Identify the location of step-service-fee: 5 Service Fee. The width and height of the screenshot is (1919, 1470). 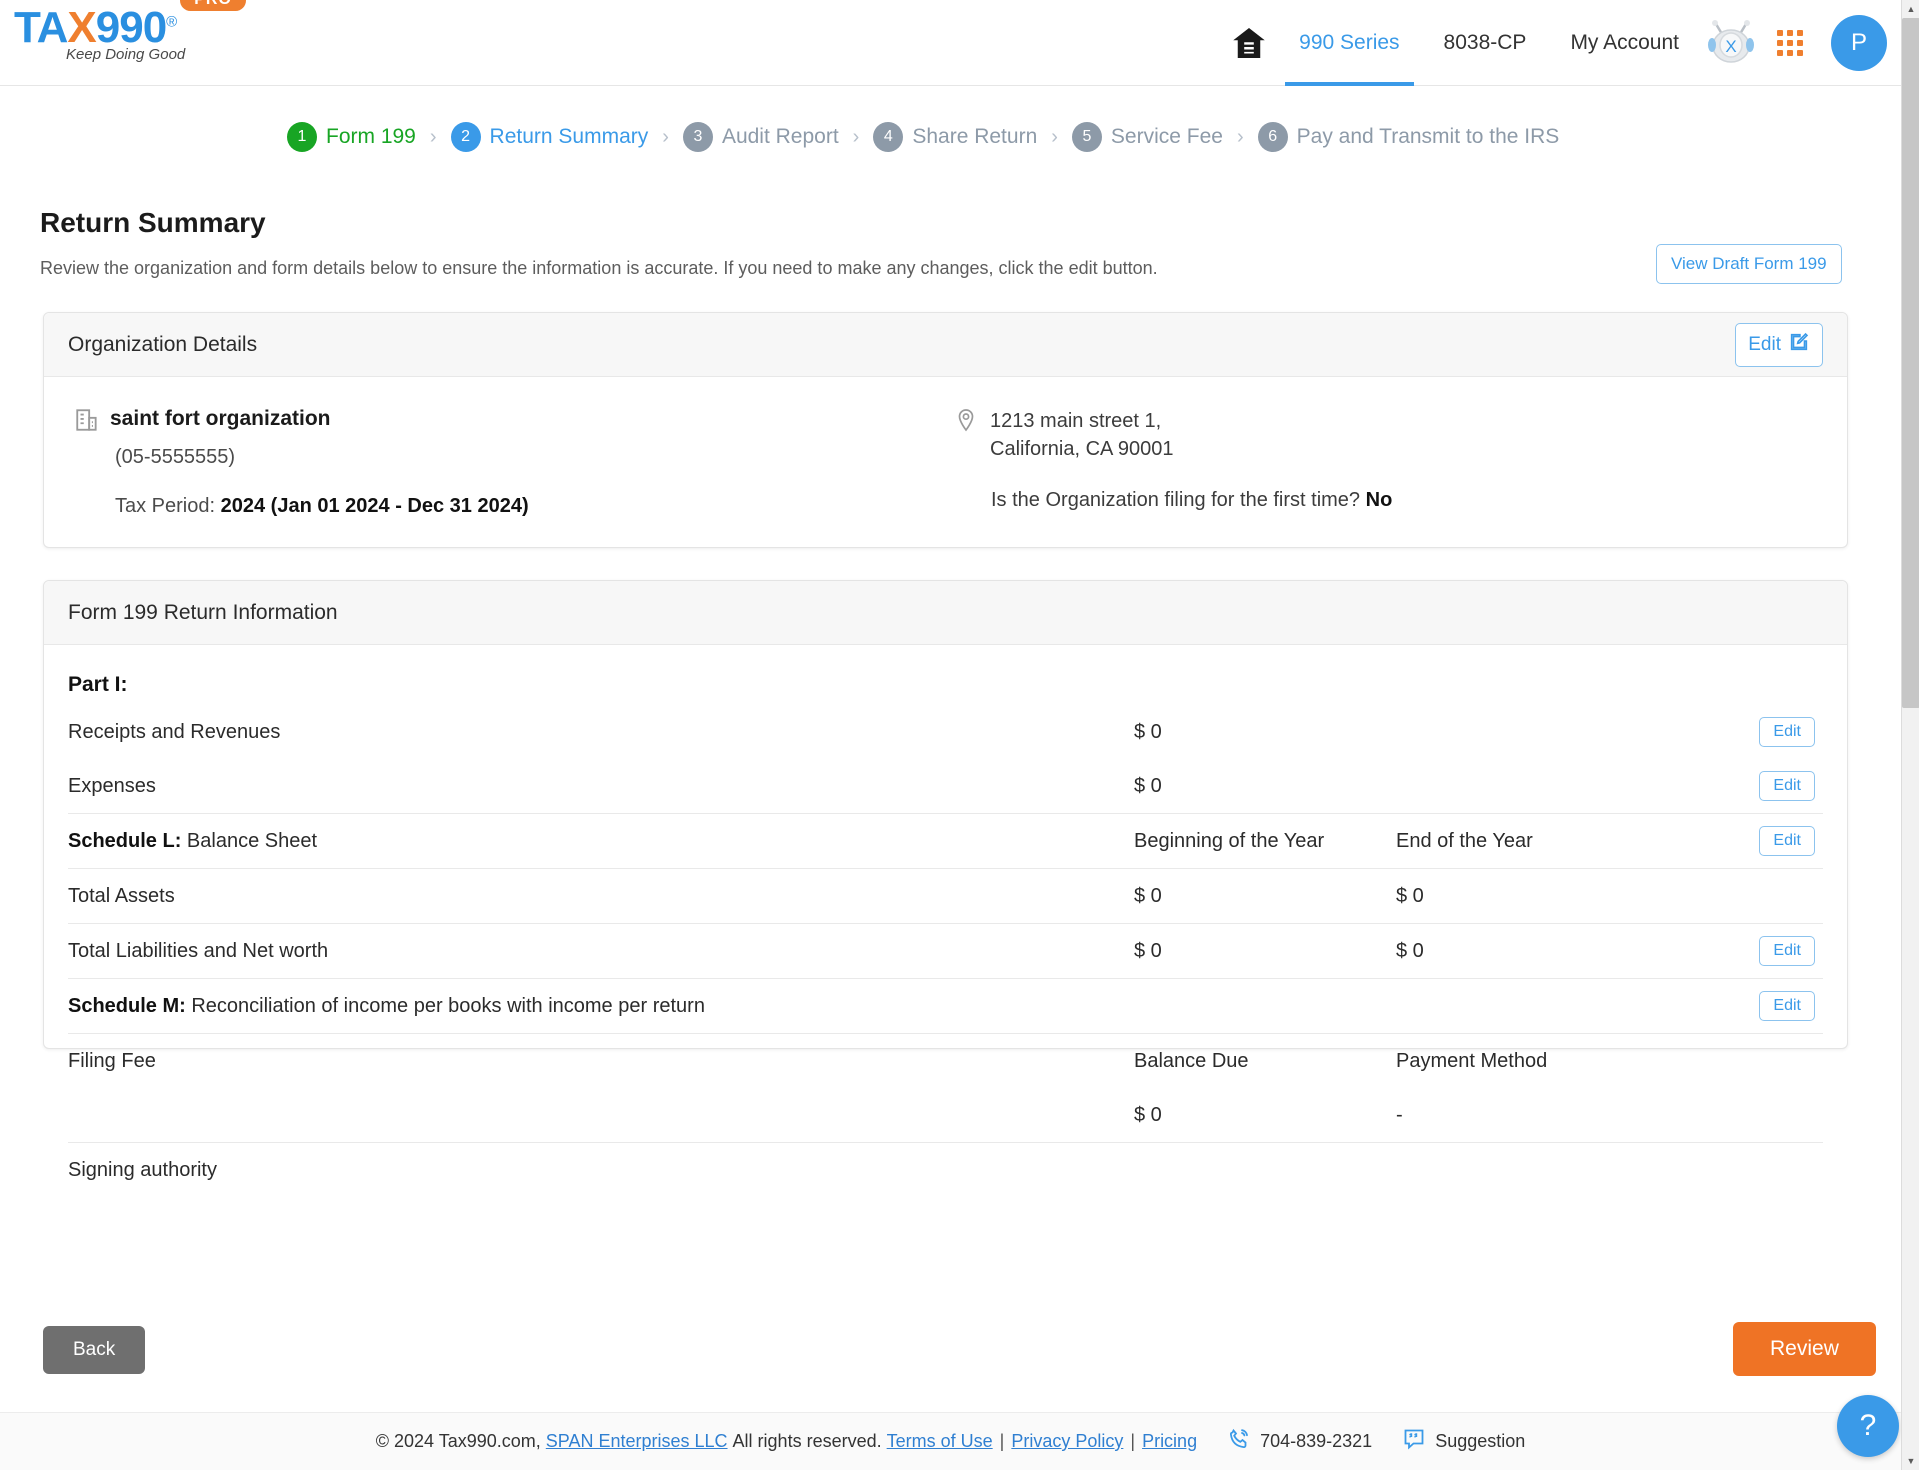
(1147, 137).